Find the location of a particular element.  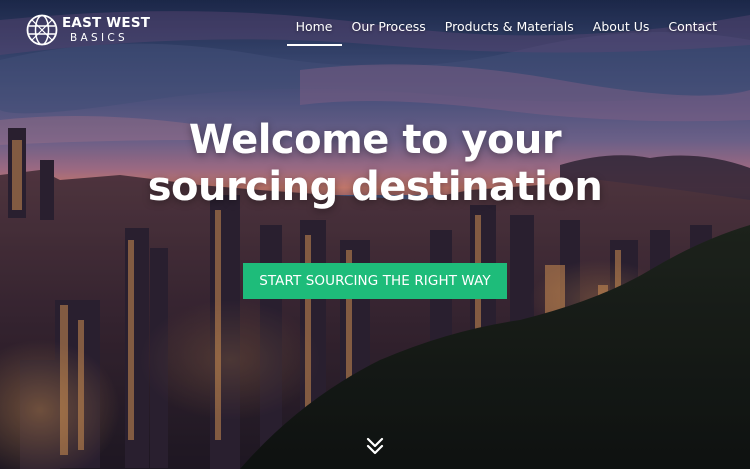

brand-name-line2: BASICS is located at coordinates (99, 37).